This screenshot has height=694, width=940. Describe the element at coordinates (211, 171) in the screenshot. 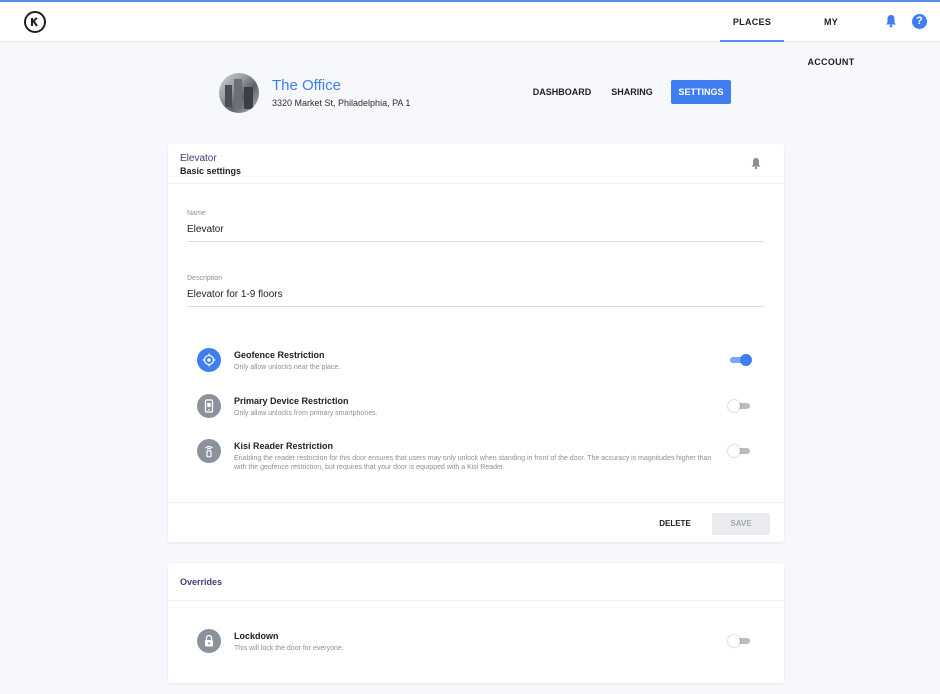

I see `section-title: Basic settings` at that location.